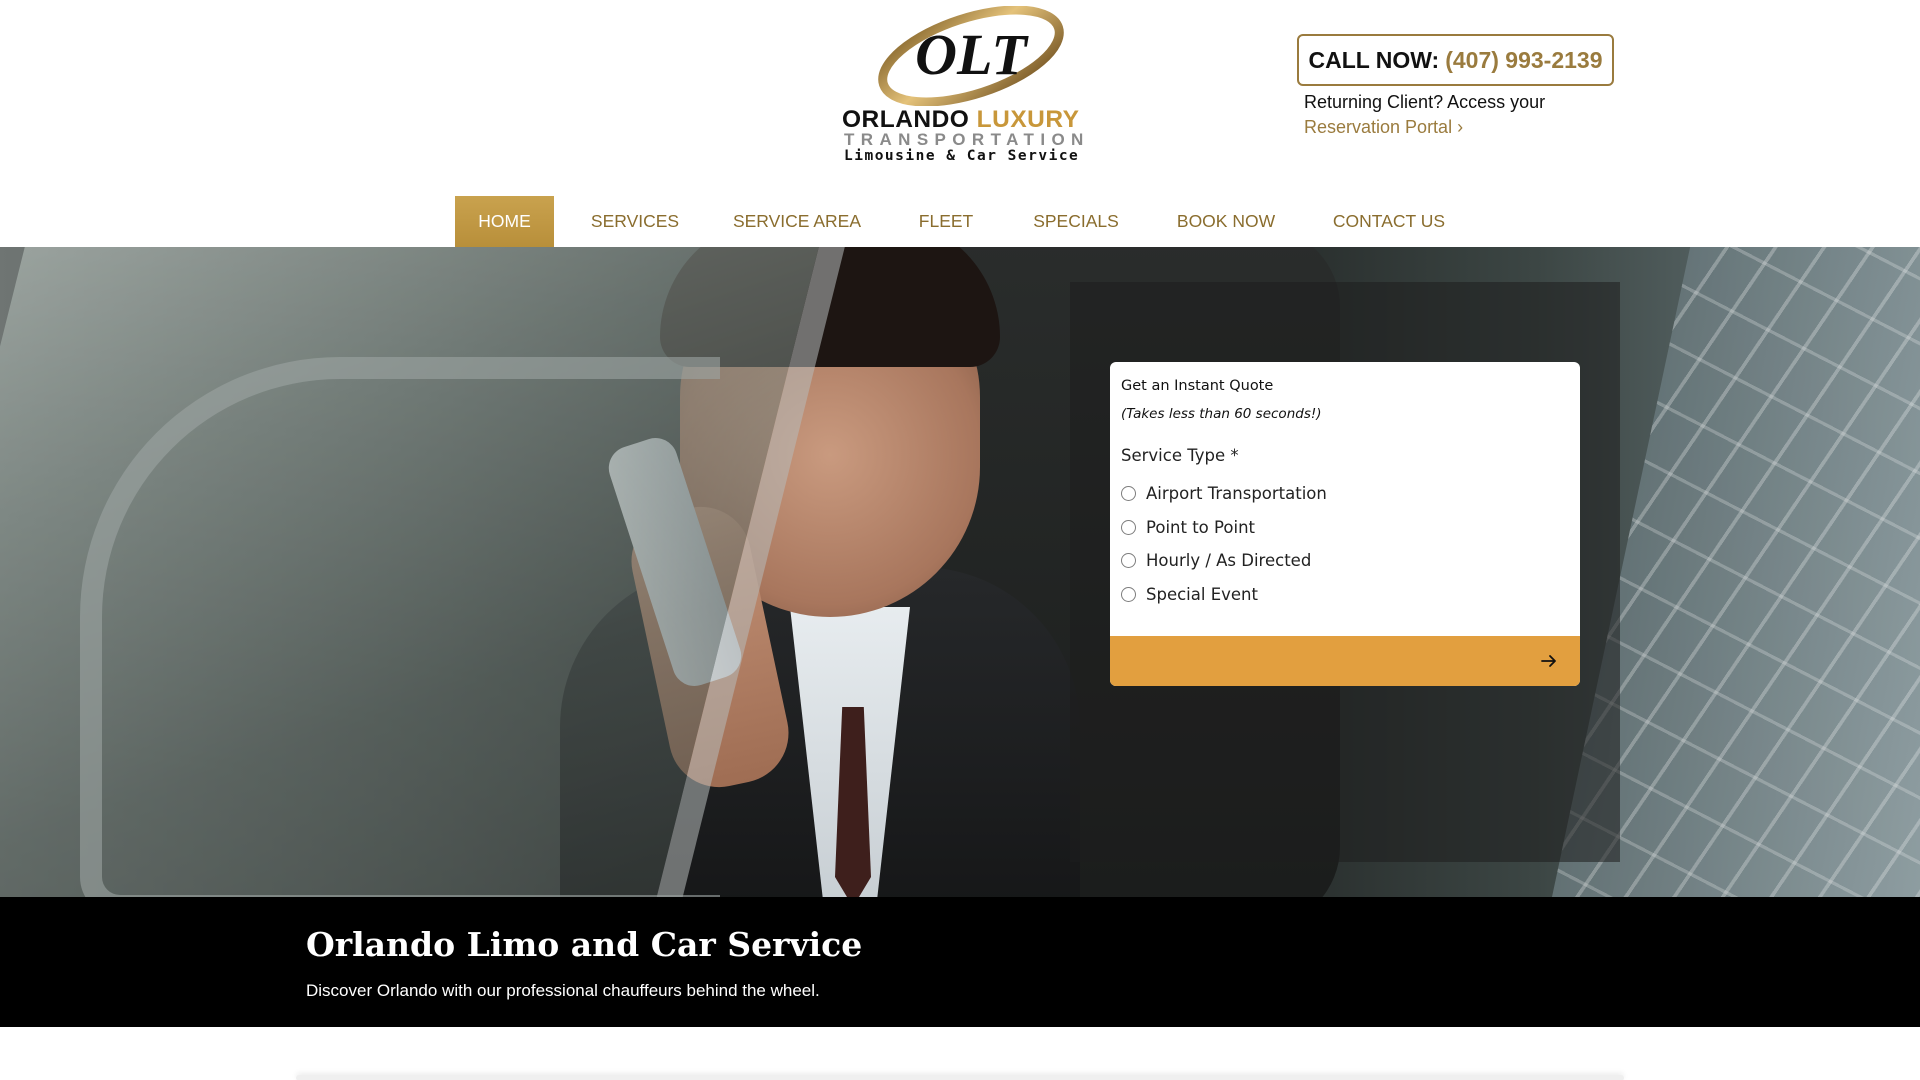 This screenshot has height=1080, width=1920. Describe the element at coordinates (1202, 594) in the screenshot. I see `option-label: Special Event` at that location.